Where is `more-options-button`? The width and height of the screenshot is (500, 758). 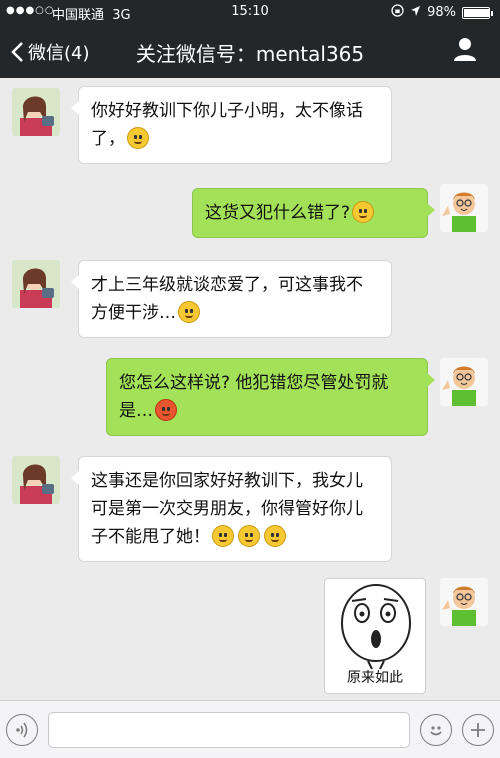 more-options-button is located at coordinates (478, 730).